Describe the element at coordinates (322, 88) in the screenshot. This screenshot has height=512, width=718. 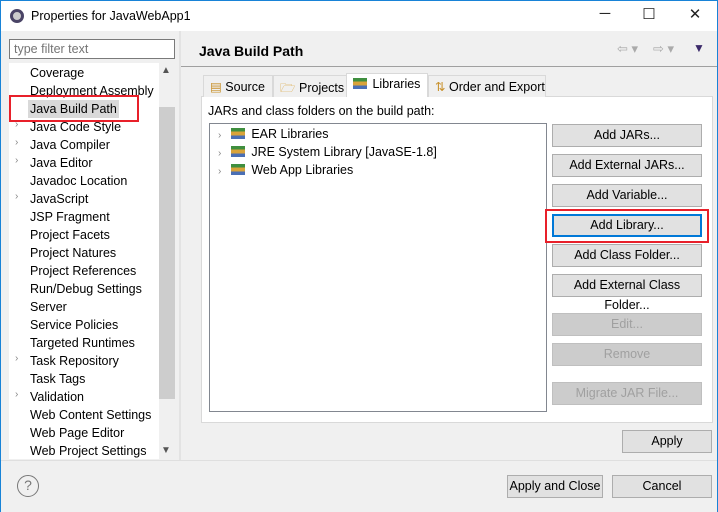
I see `tab-label: Projects` at that location.